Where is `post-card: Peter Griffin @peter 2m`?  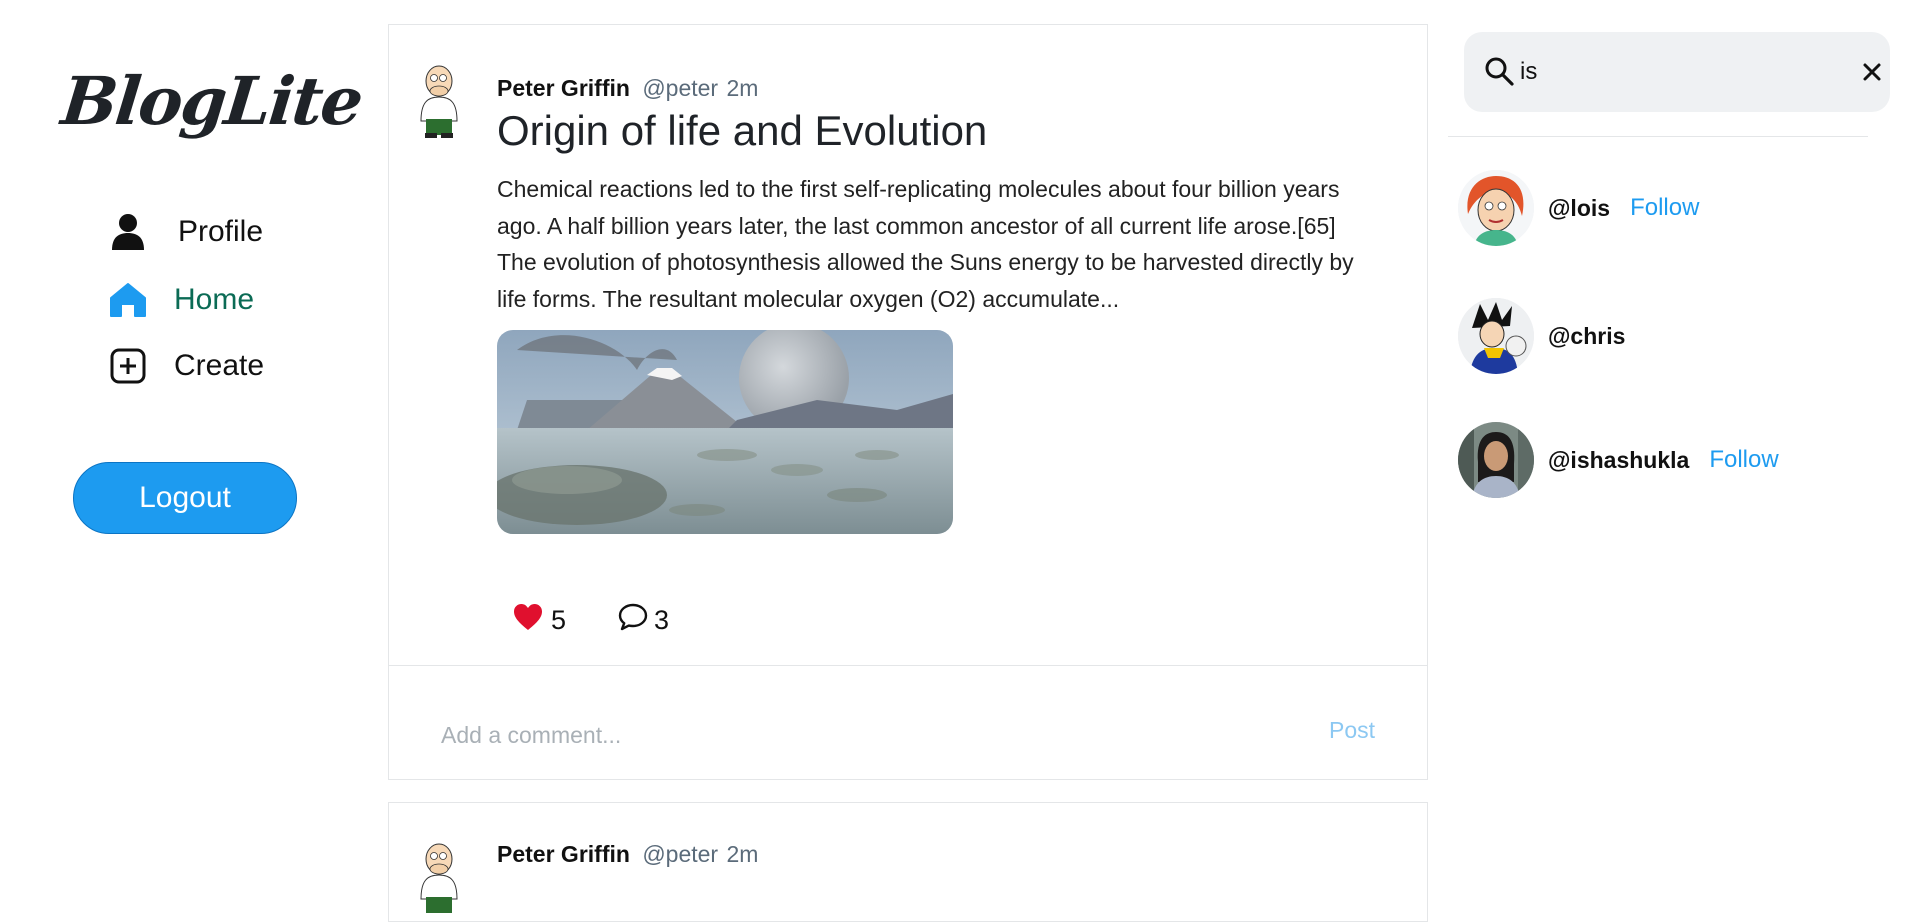
post-card: Peter Griffin @peter 2m is located at coordinates (908, 862).